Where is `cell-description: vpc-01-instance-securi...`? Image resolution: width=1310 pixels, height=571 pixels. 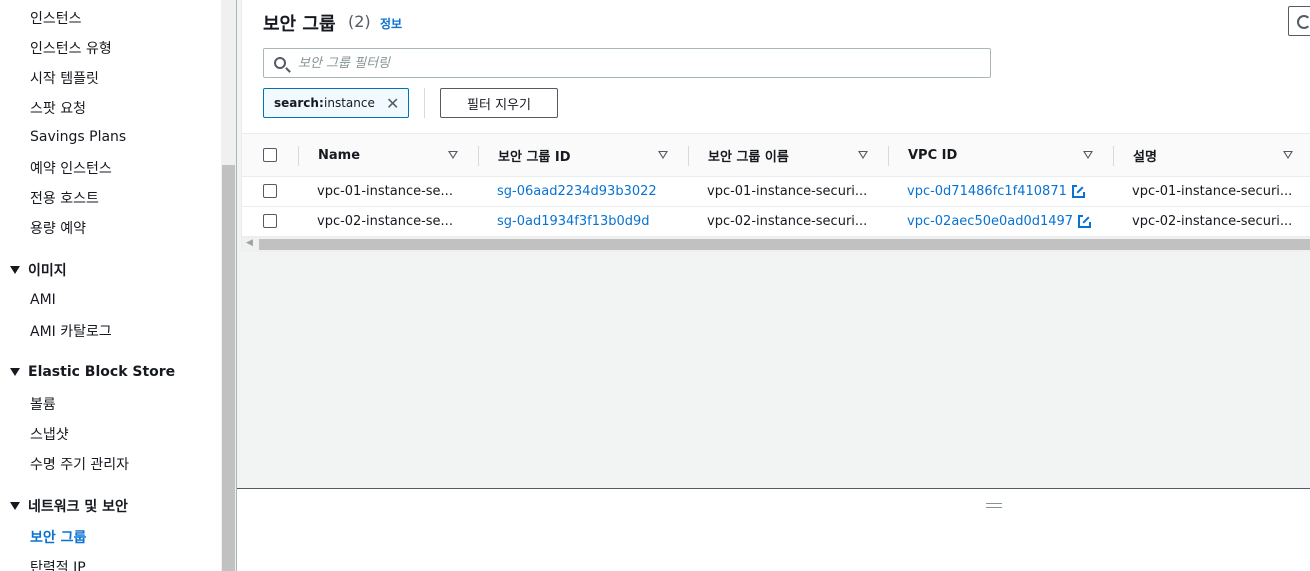 cell-description: vpc-01-instance-securi... is located at coordinates (1212, 191).